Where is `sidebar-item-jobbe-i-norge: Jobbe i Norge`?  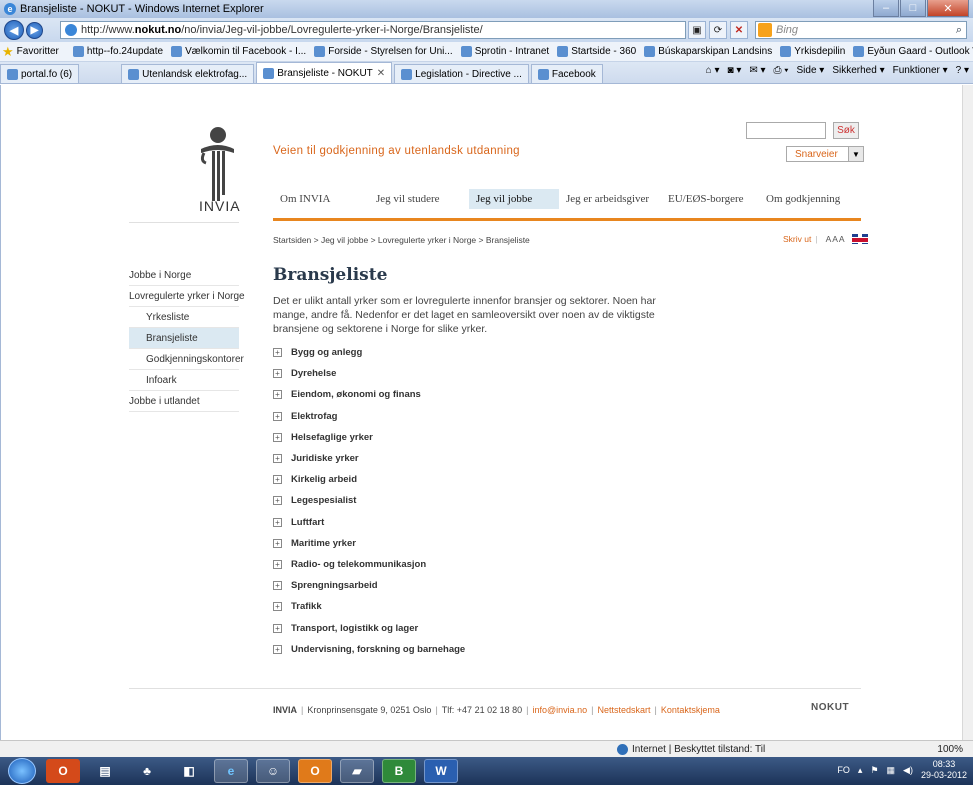 sidebar-item-jobbe-i-norge: Jobbe i Norge is located at coordinates (184, 275).